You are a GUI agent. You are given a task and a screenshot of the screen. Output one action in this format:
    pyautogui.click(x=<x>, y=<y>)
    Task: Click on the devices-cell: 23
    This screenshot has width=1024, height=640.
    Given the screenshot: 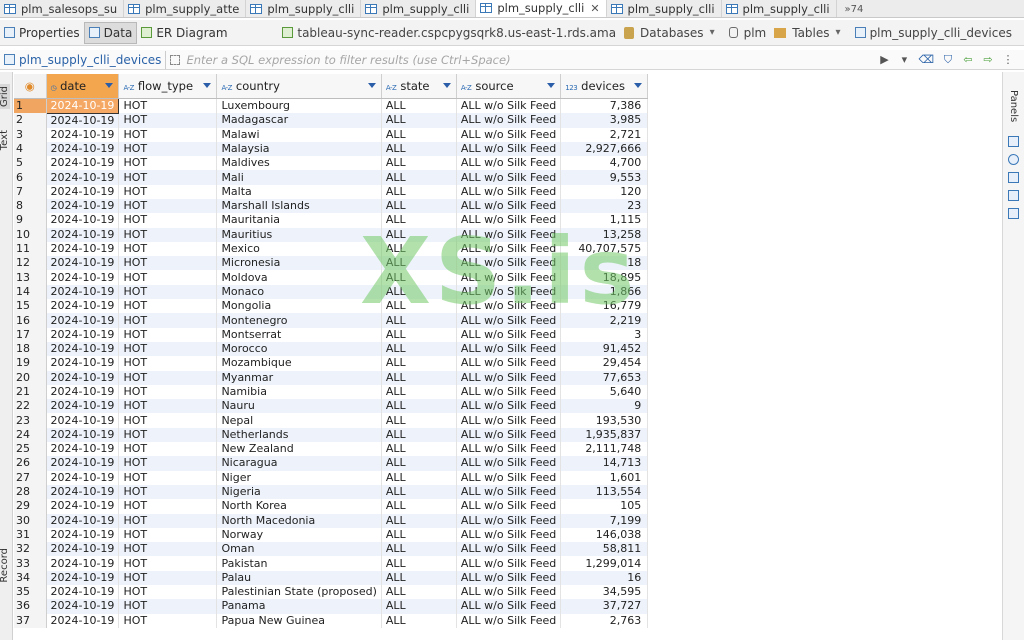 What is the action you would take?
    pyautogui.click(x=604, y=206)
    